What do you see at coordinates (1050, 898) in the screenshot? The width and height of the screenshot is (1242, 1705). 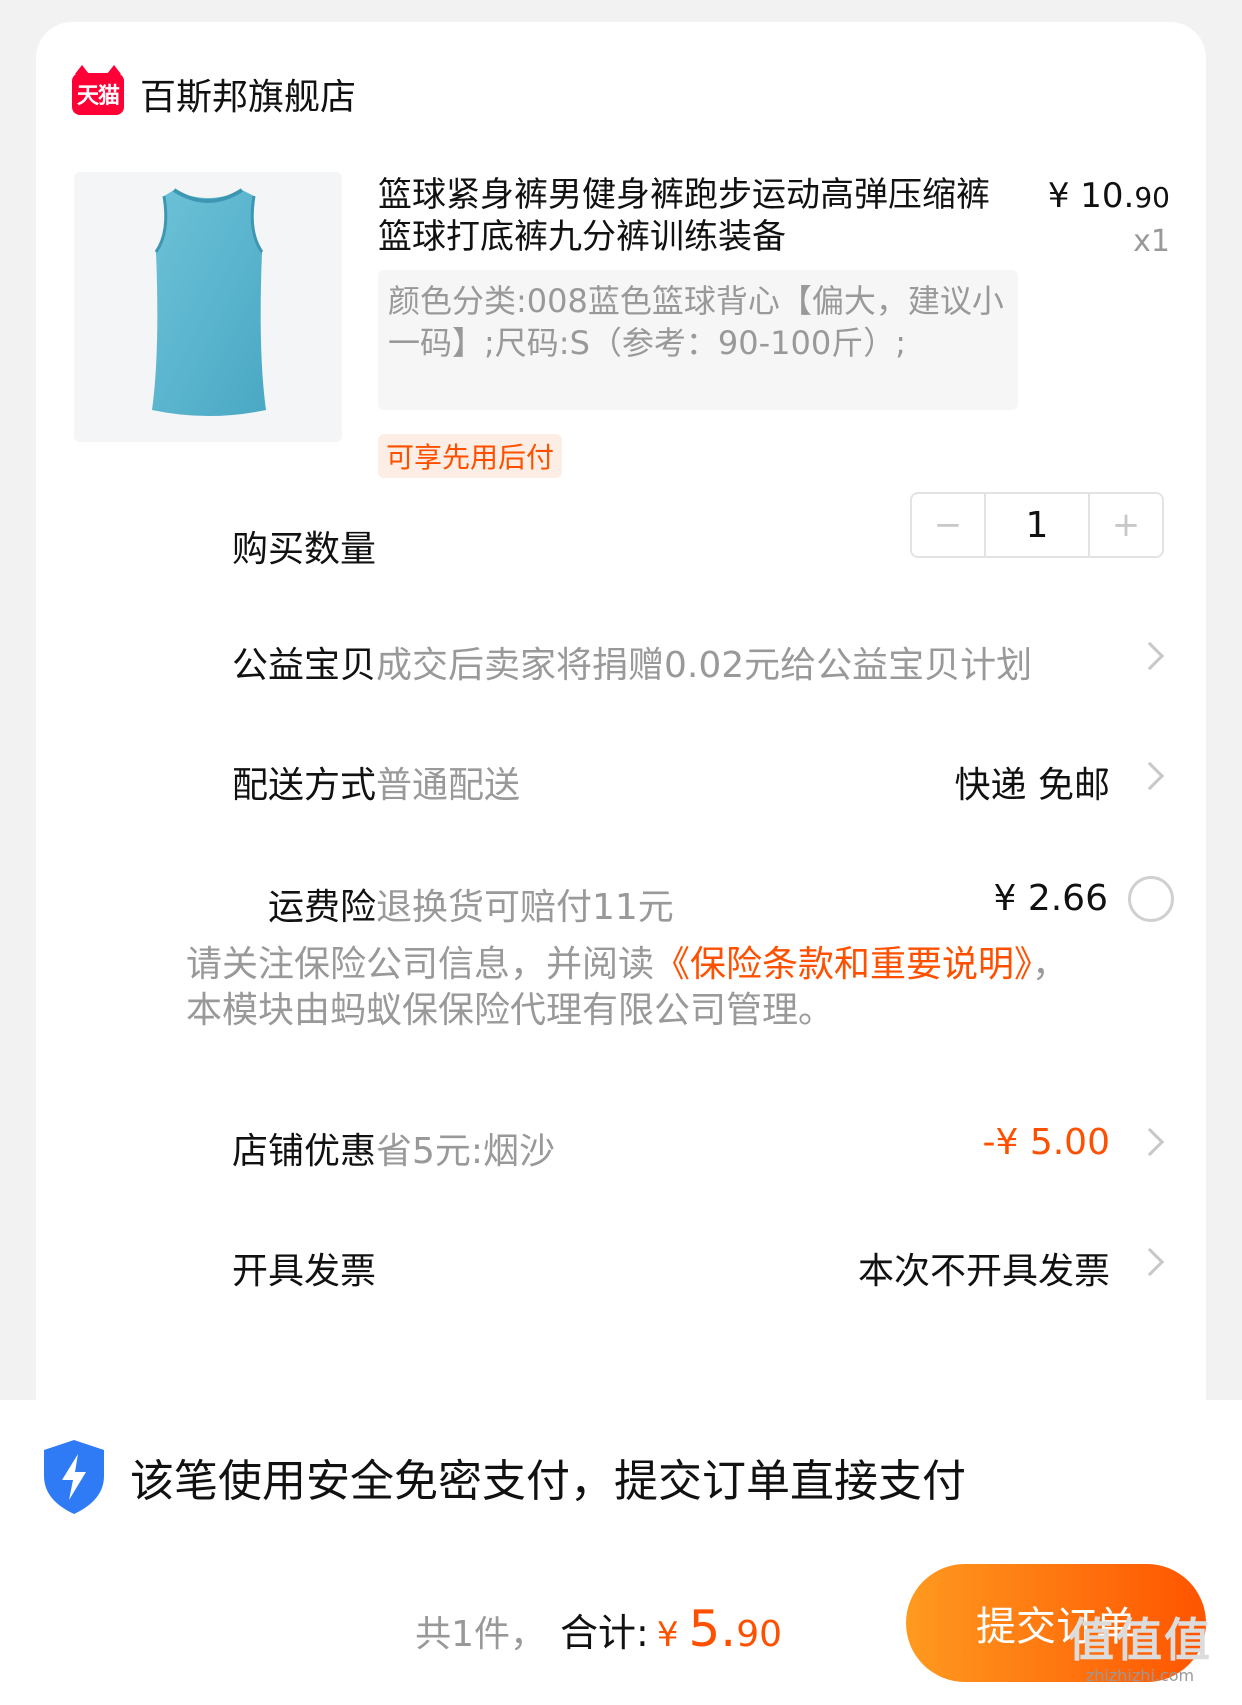 I see `insurance-price: ¥ 2.66` at bounding box center [1050, 898].